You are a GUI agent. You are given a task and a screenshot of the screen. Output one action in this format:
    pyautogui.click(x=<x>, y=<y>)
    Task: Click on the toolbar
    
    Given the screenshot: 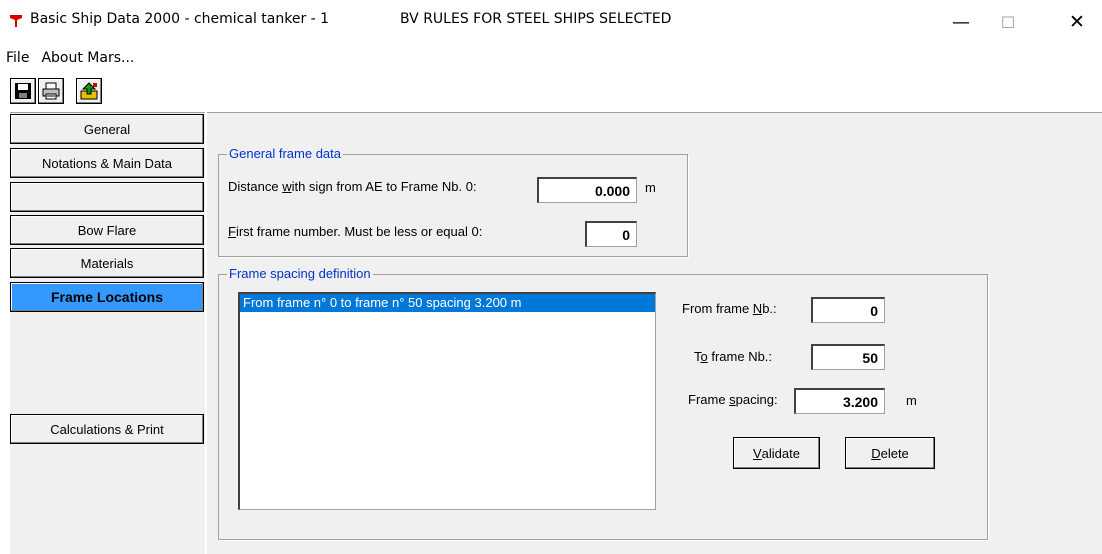 What is the action you would take?
    pyautogui.click(x=56, y=92)
    